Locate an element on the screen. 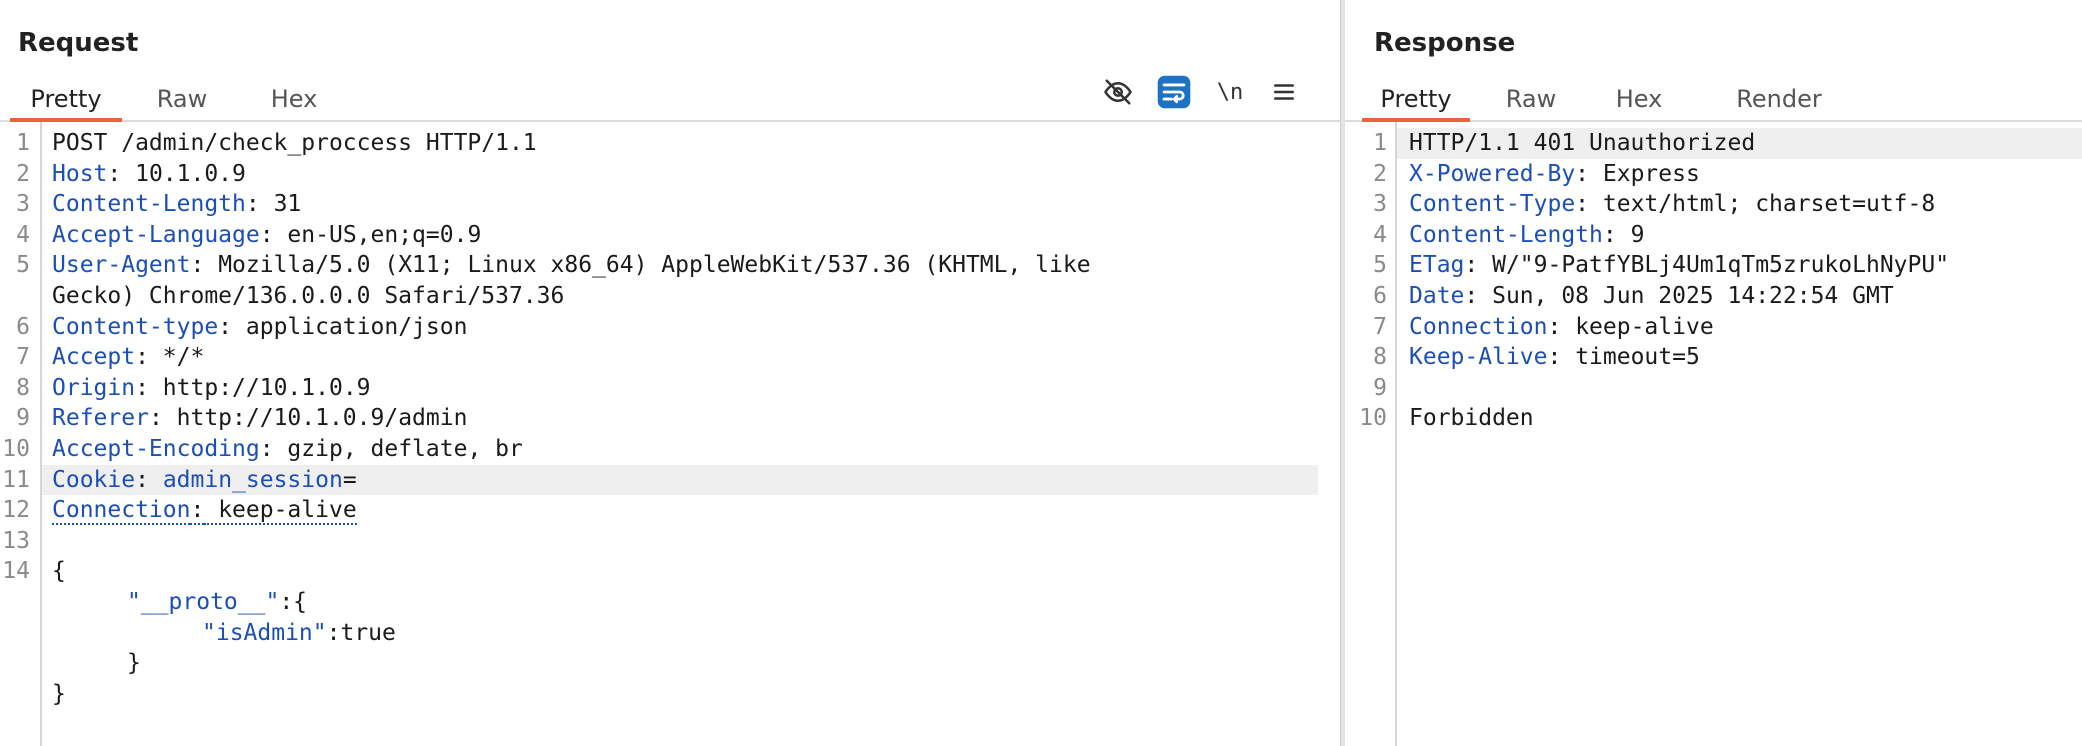 The image size is (2082, 746). header-value: gzip, deflate, br is located at coordinates (398, 449).